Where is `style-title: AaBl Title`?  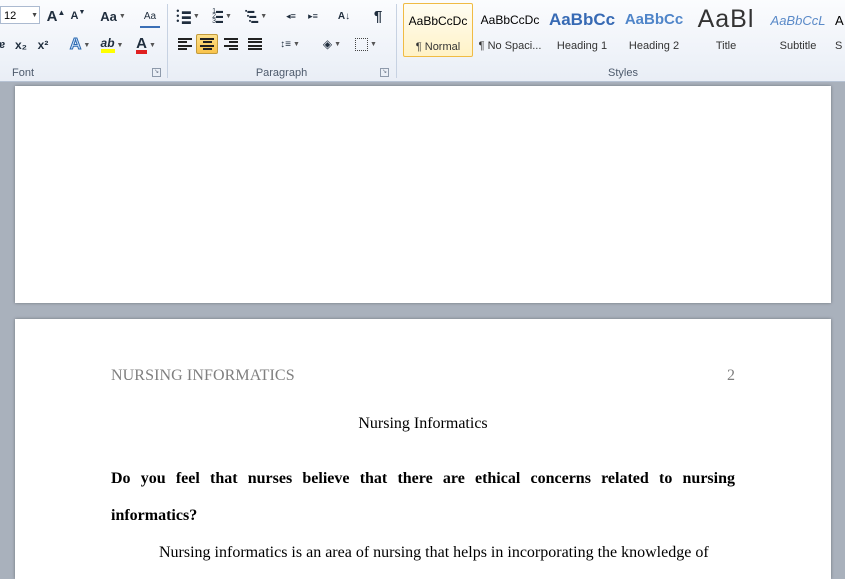 style-title: AaBl Title is located at coordinates (726, 30).